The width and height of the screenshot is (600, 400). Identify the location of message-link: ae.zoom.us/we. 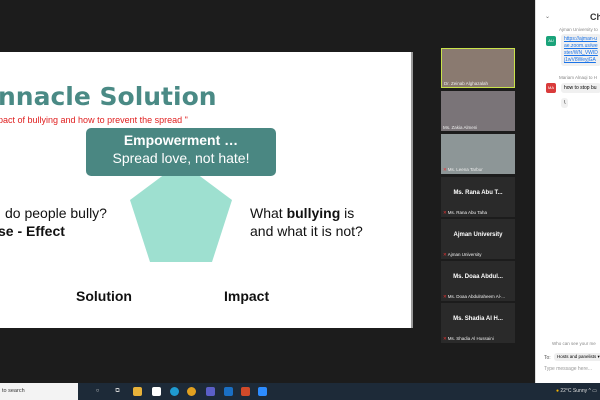
(581, 46).